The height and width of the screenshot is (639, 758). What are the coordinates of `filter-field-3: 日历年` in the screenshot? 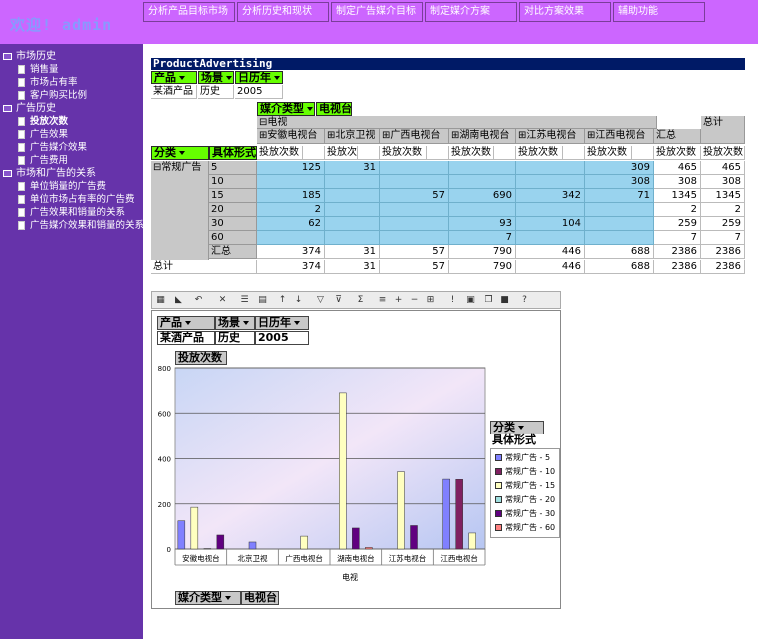 It's located at (259, 77).